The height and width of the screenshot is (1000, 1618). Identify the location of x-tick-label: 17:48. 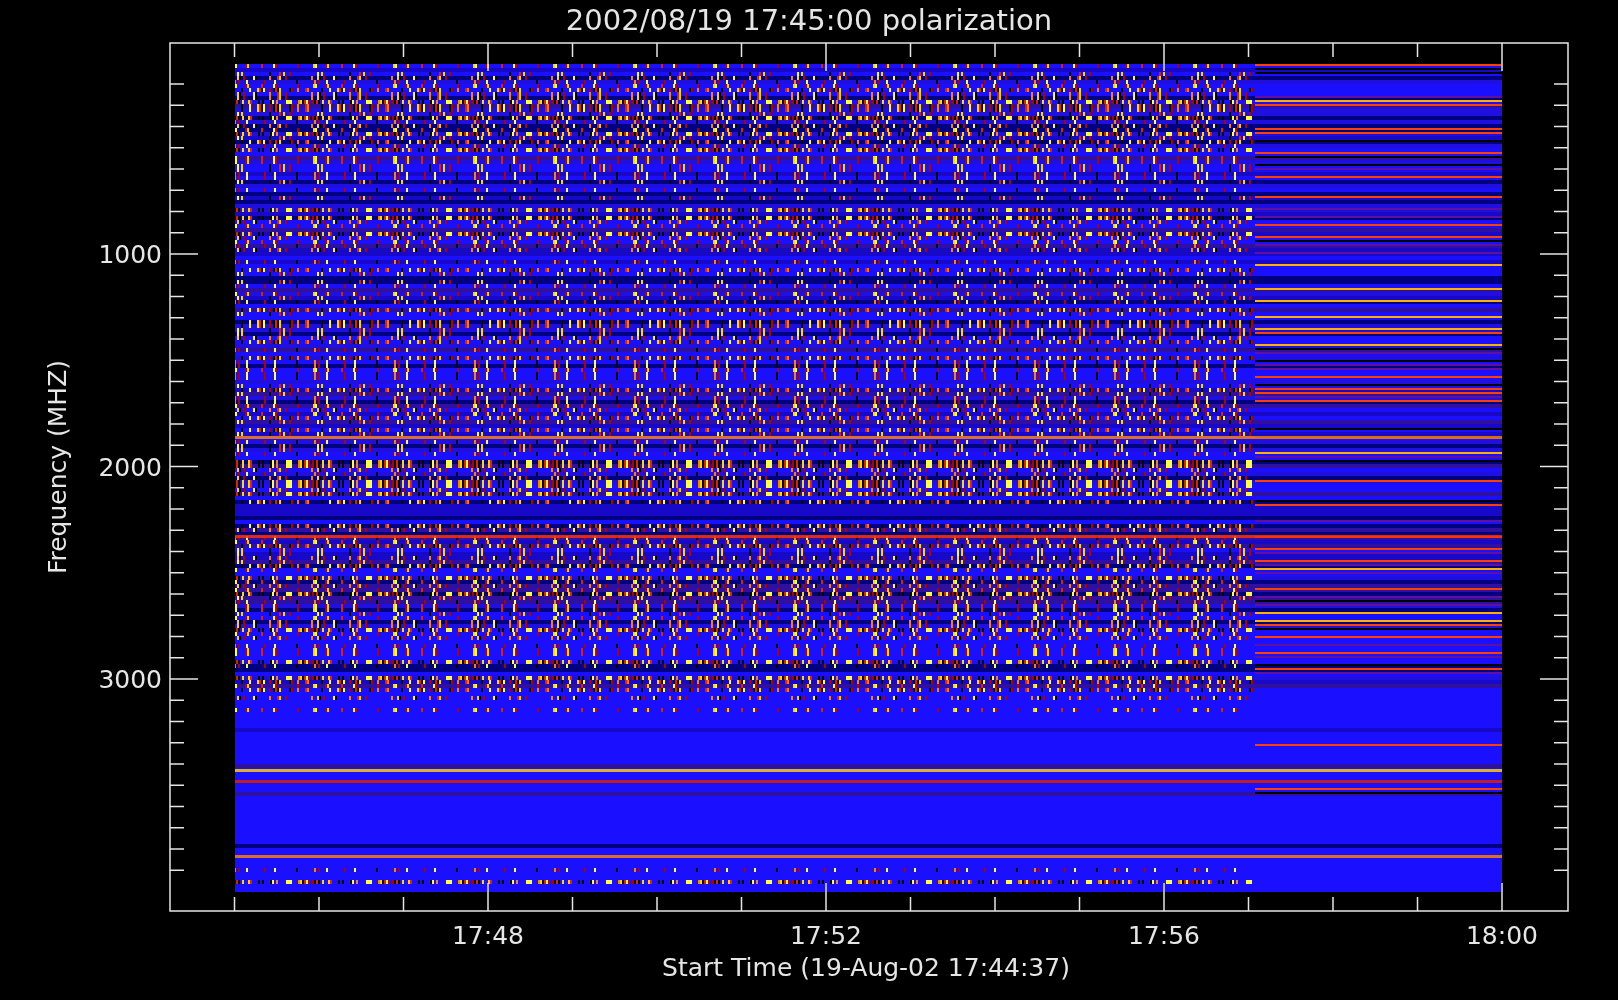
(488, 935).